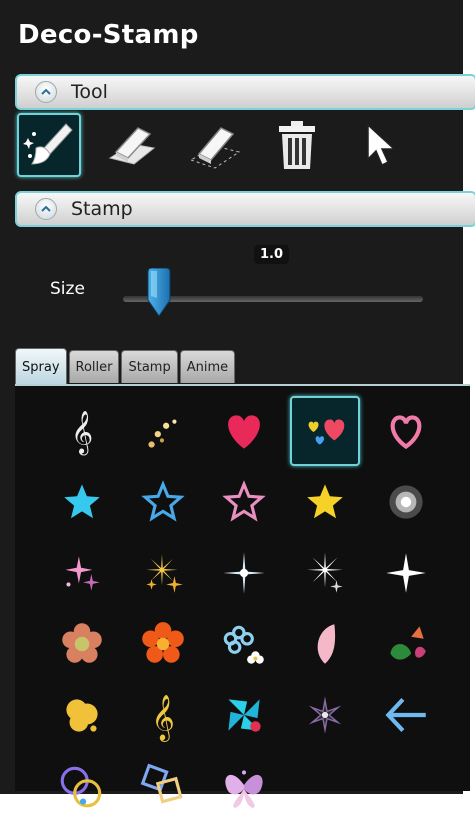 The height and width of the screenshot is (821, 475). Describe the element at coordinates (272, 254) in the screenshot. I see `size-value-badge: 1.0` at that location.